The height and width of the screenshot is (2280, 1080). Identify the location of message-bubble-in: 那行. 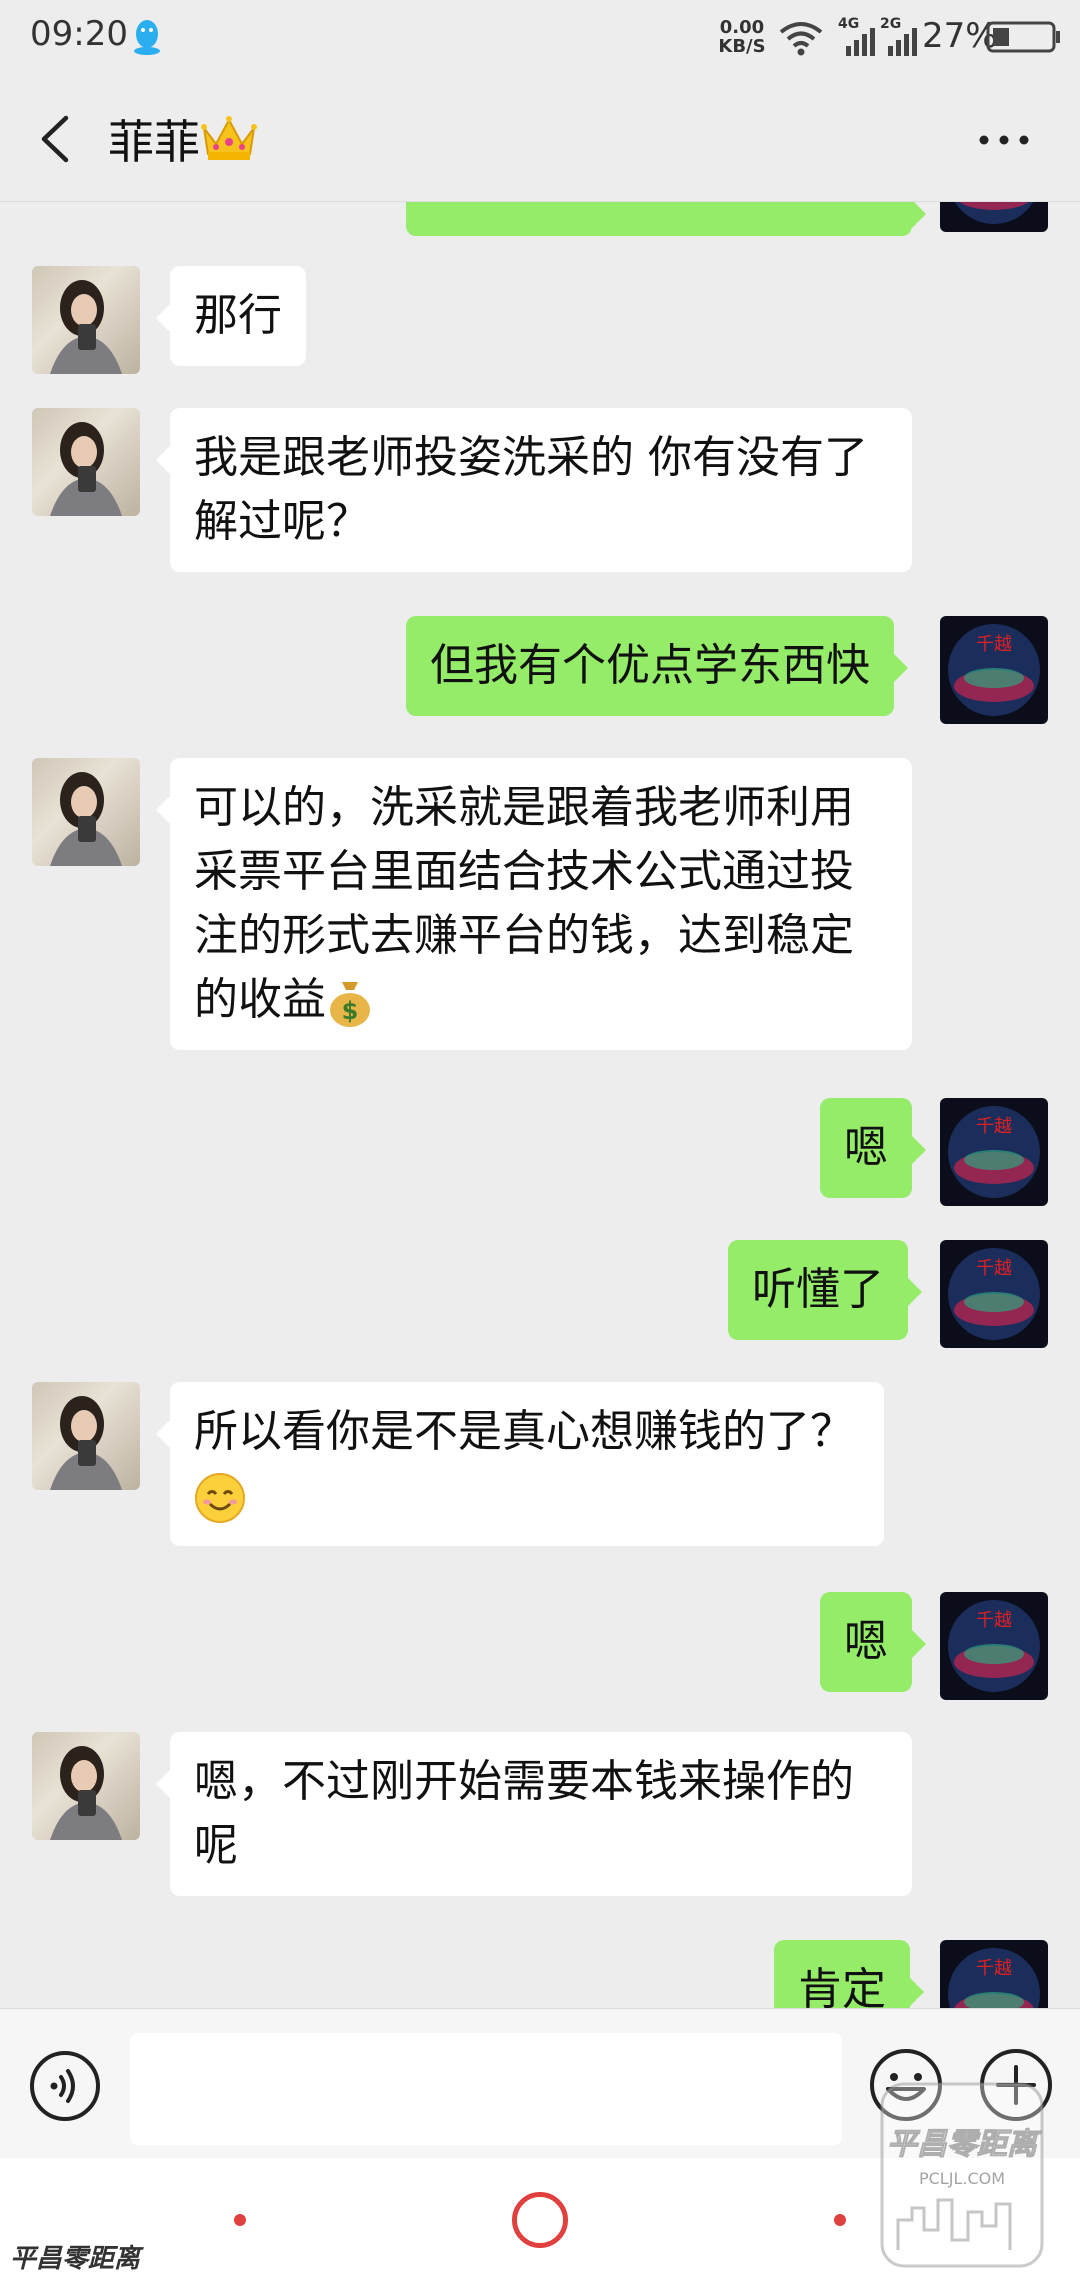
(231, 316).